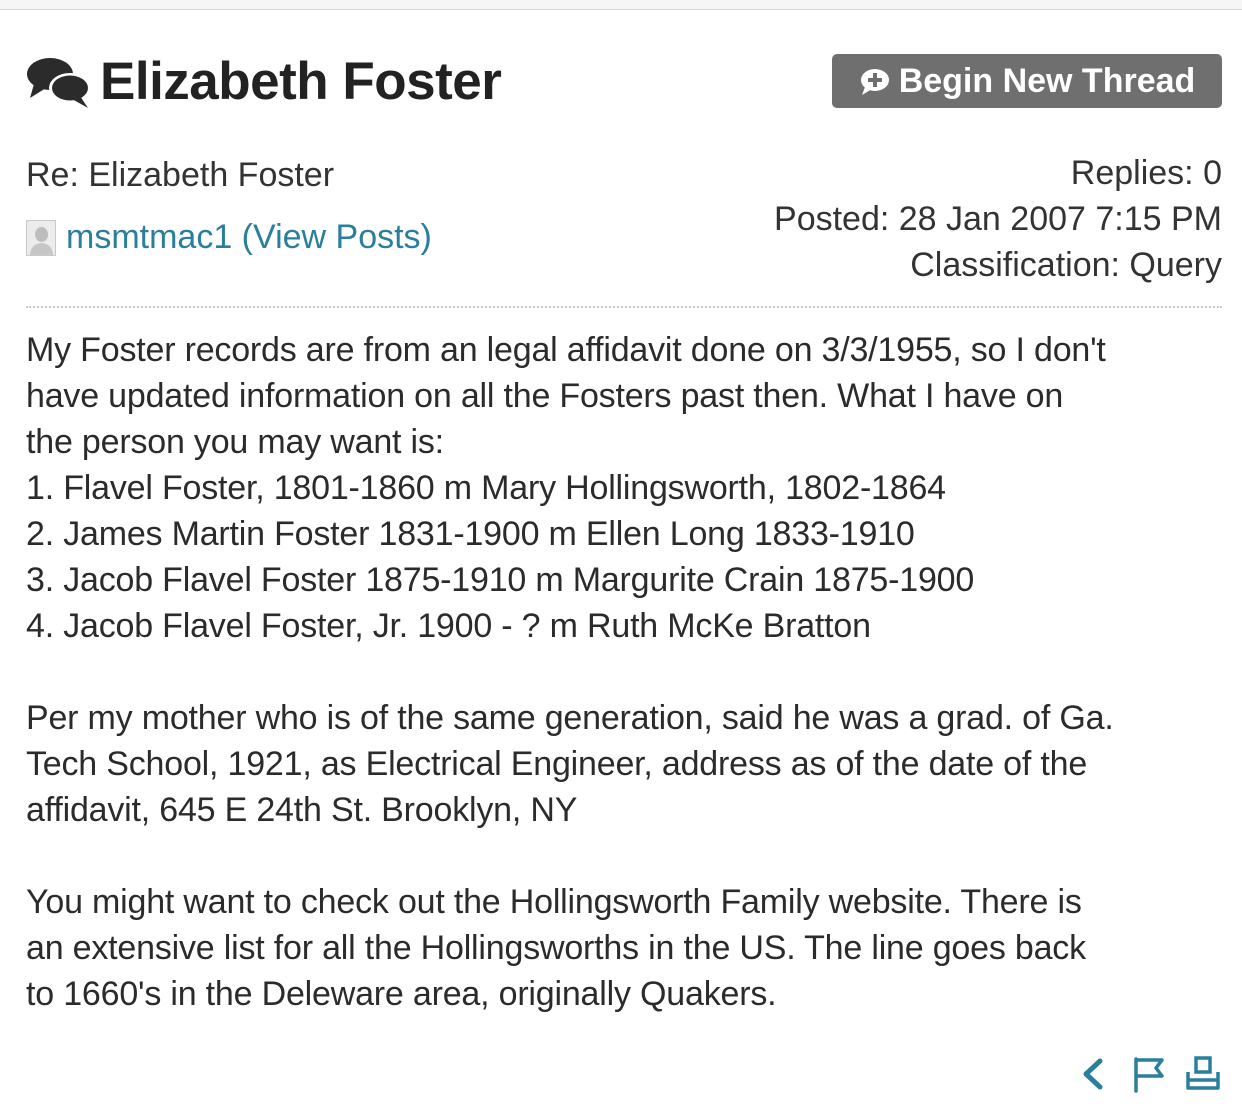 This screenshot has height=1116, width=1242. I want to click on thread-header: Elizabeth Foster Begin New Thread, so click(624, 82).